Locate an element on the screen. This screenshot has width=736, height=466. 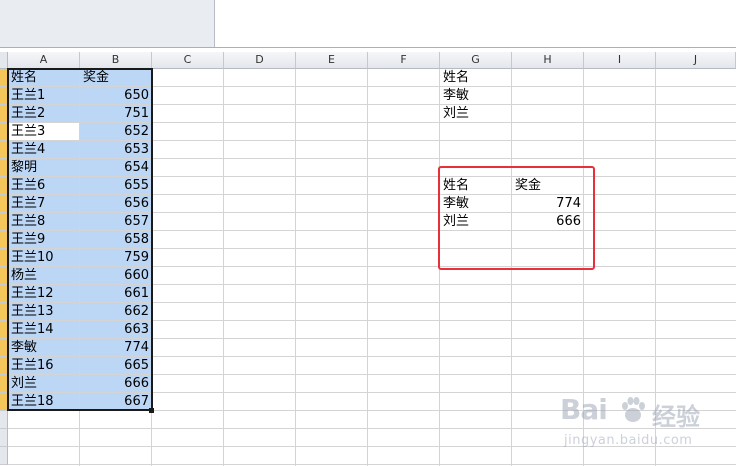
cell-g3: 刘兰 is located at coordinates (476, 114).